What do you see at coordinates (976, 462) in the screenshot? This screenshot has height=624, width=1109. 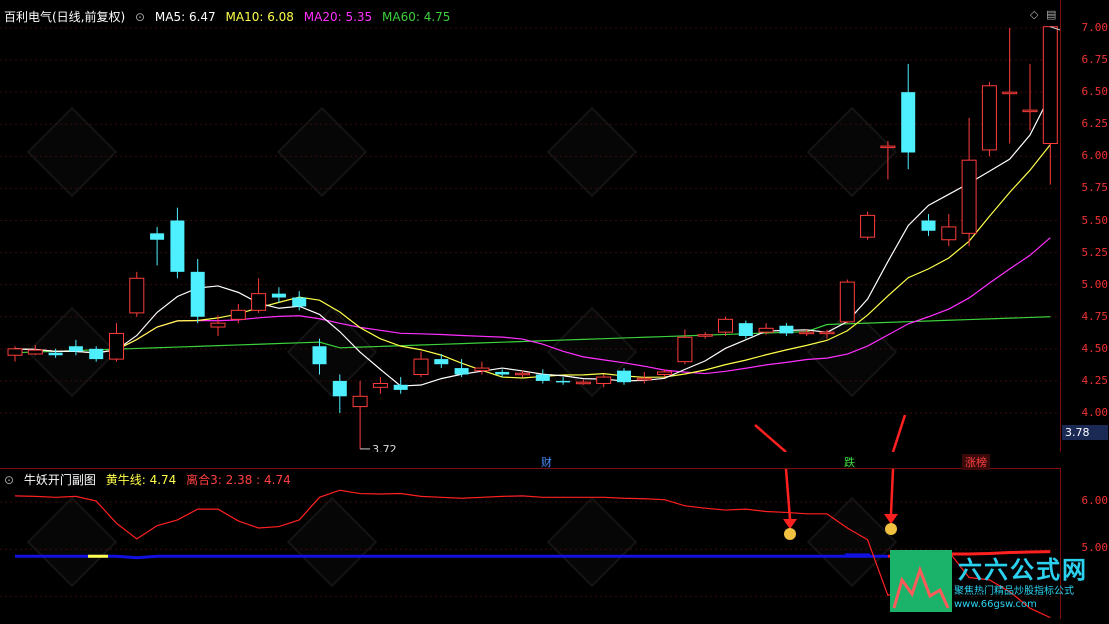 I see `event-marker-rank: 涨榜` at bounding box center [976, 462].